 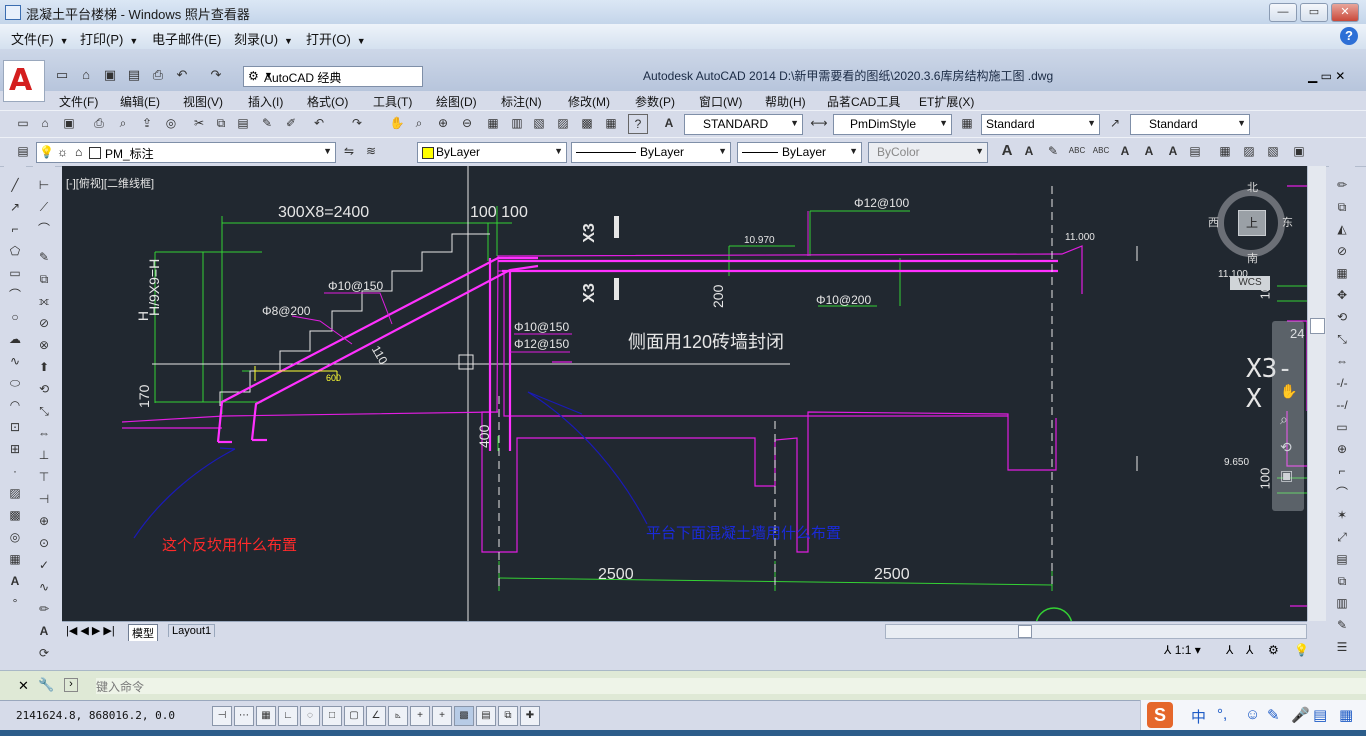 I want to click on zoom-previous-icon: ⊖, so click(x=467, y=123).